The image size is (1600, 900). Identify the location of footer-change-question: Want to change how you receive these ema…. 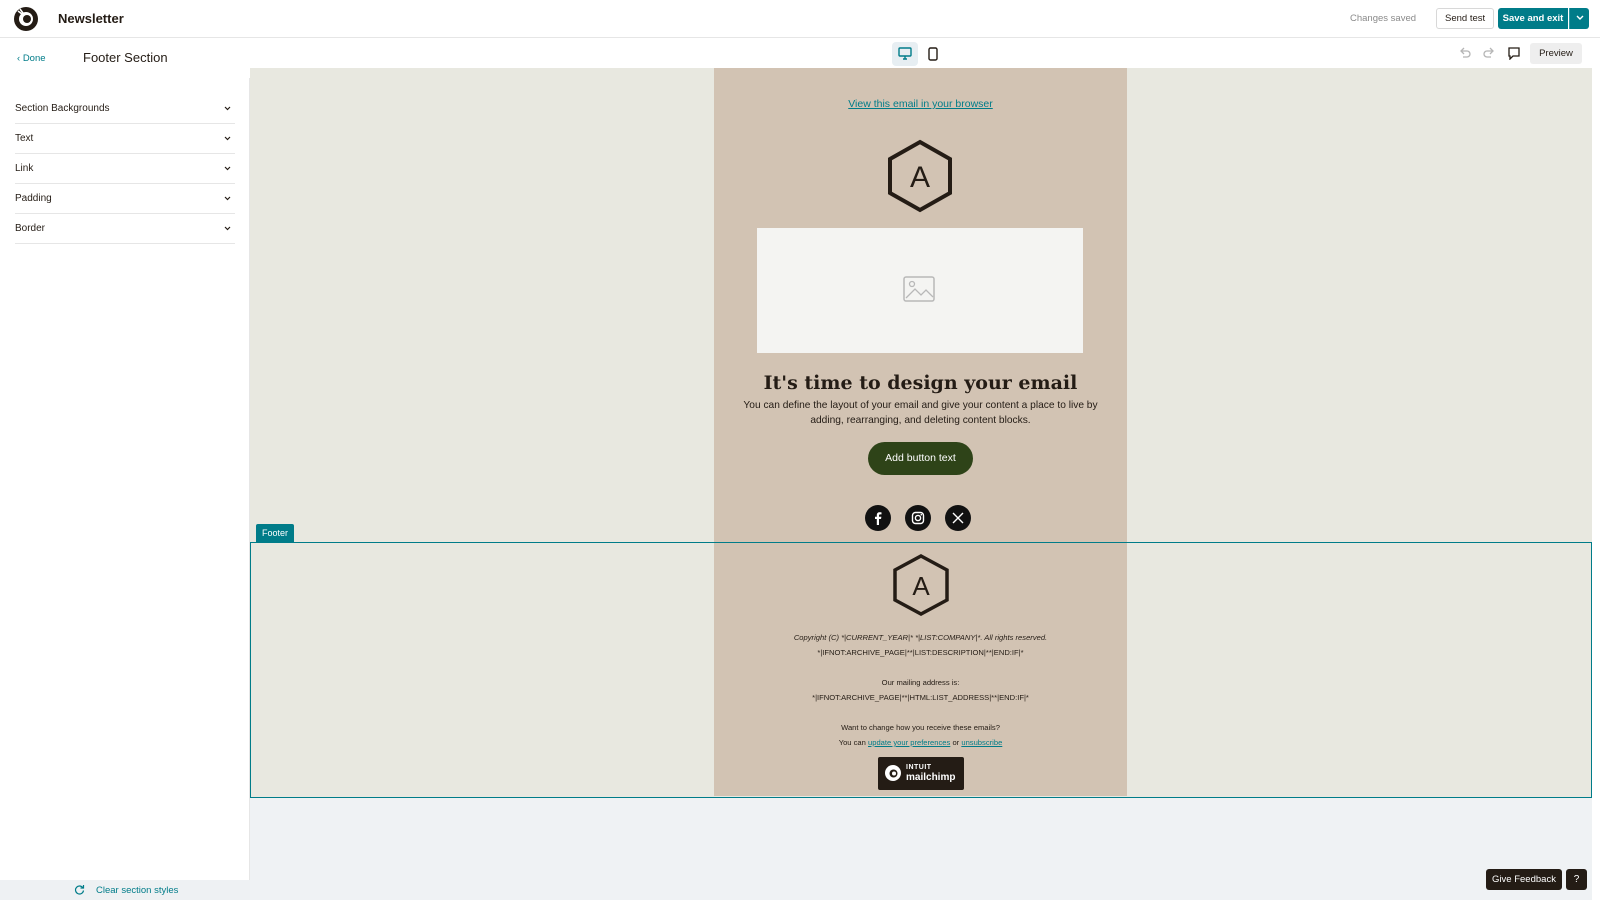
(920, 727).